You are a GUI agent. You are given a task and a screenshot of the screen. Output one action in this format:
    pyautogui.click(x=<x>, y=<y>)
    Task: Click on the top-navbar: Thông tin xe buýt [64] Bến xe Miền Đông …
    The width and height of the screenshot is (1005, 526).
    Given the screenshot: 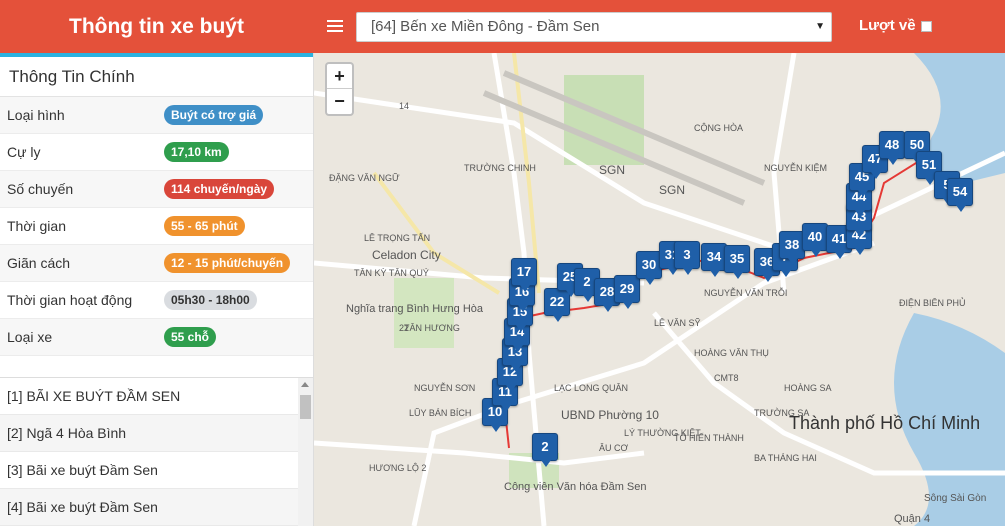 What is the action you would take?
    pyautogui.click(x=502, y=26)
    